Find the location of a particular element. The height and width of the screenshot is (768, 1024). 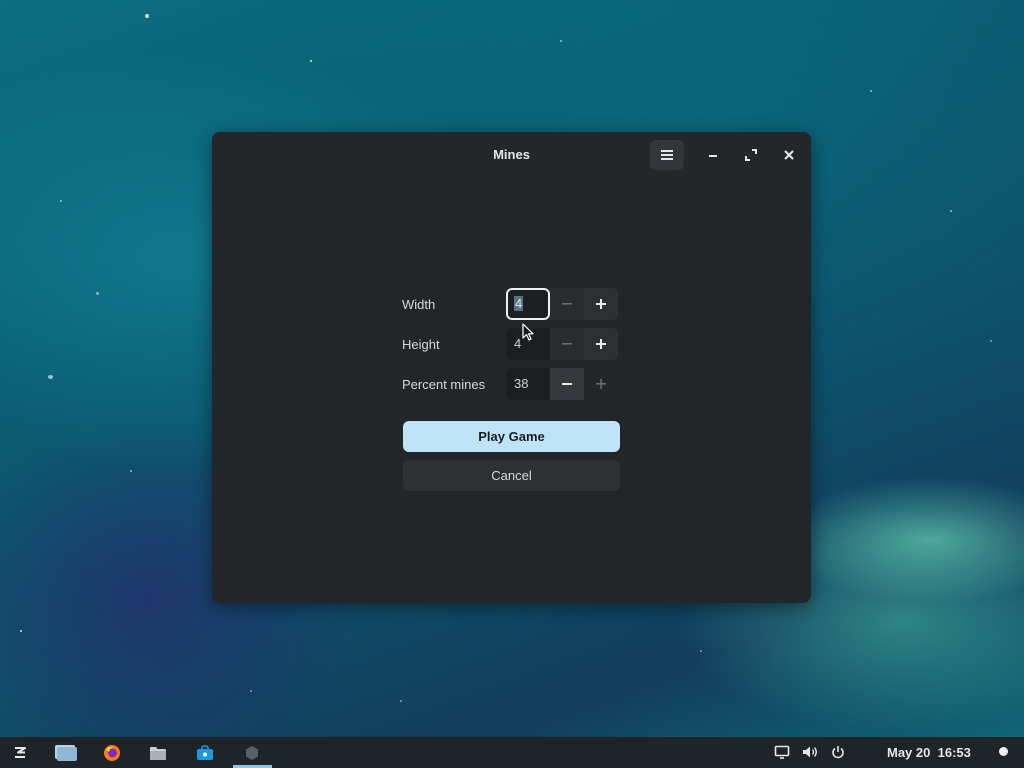

height-increase-button is located at coordinates (601, 344).